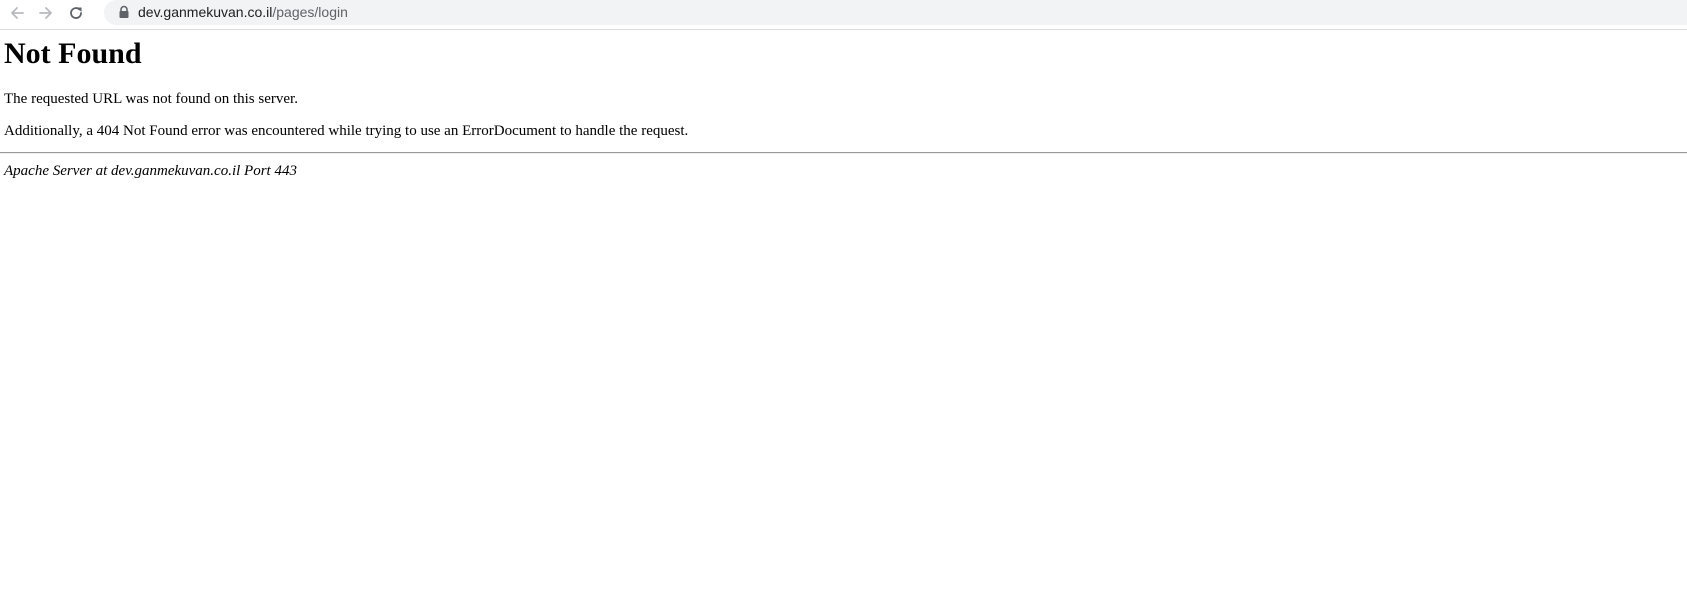 This screenshot has height=616, width=1687. Describe the element at coordinates (124, 12) in the screenshot. I see `lock-icon` at that location.